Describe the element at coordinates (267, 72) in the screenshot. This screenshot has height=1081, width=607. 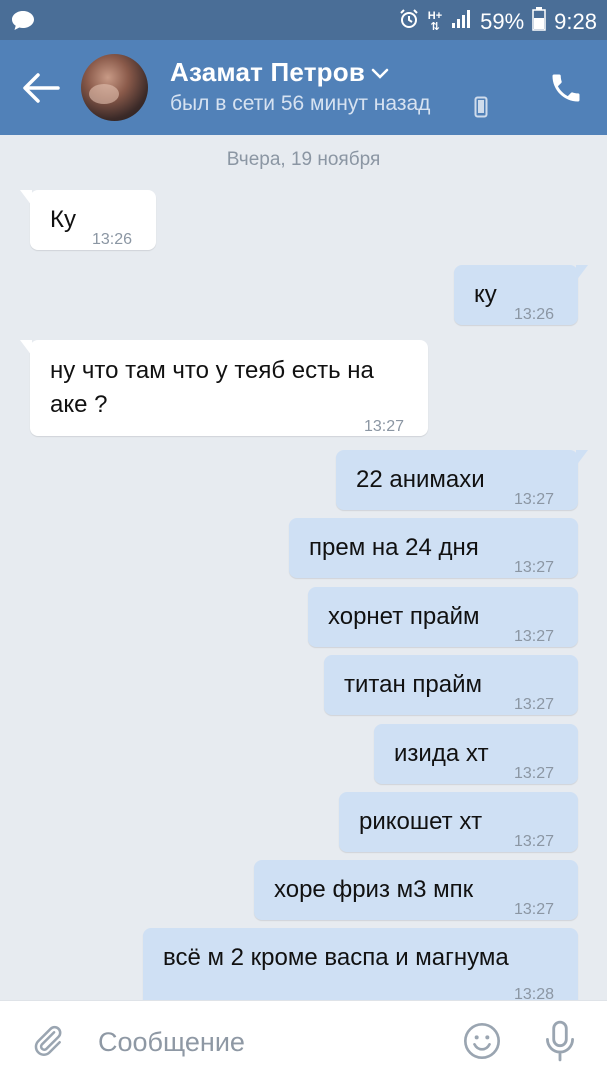
I see `contact-name: Азамат Петров` at that location.